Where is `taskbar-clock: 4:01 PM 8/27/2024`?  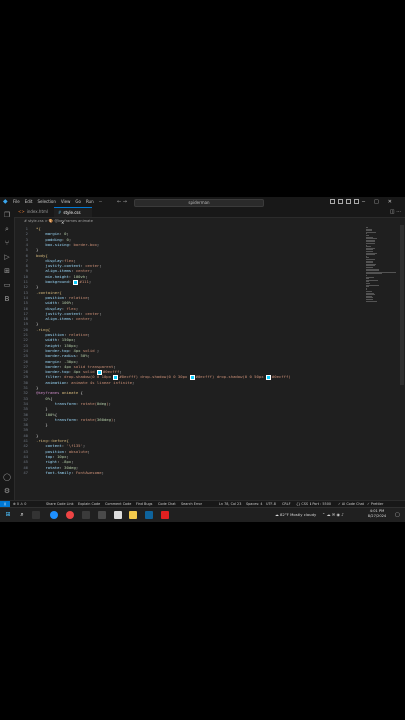 taskbar-clock: 4:01 PM 8/27/2024 is located at coordinates (377, 514).